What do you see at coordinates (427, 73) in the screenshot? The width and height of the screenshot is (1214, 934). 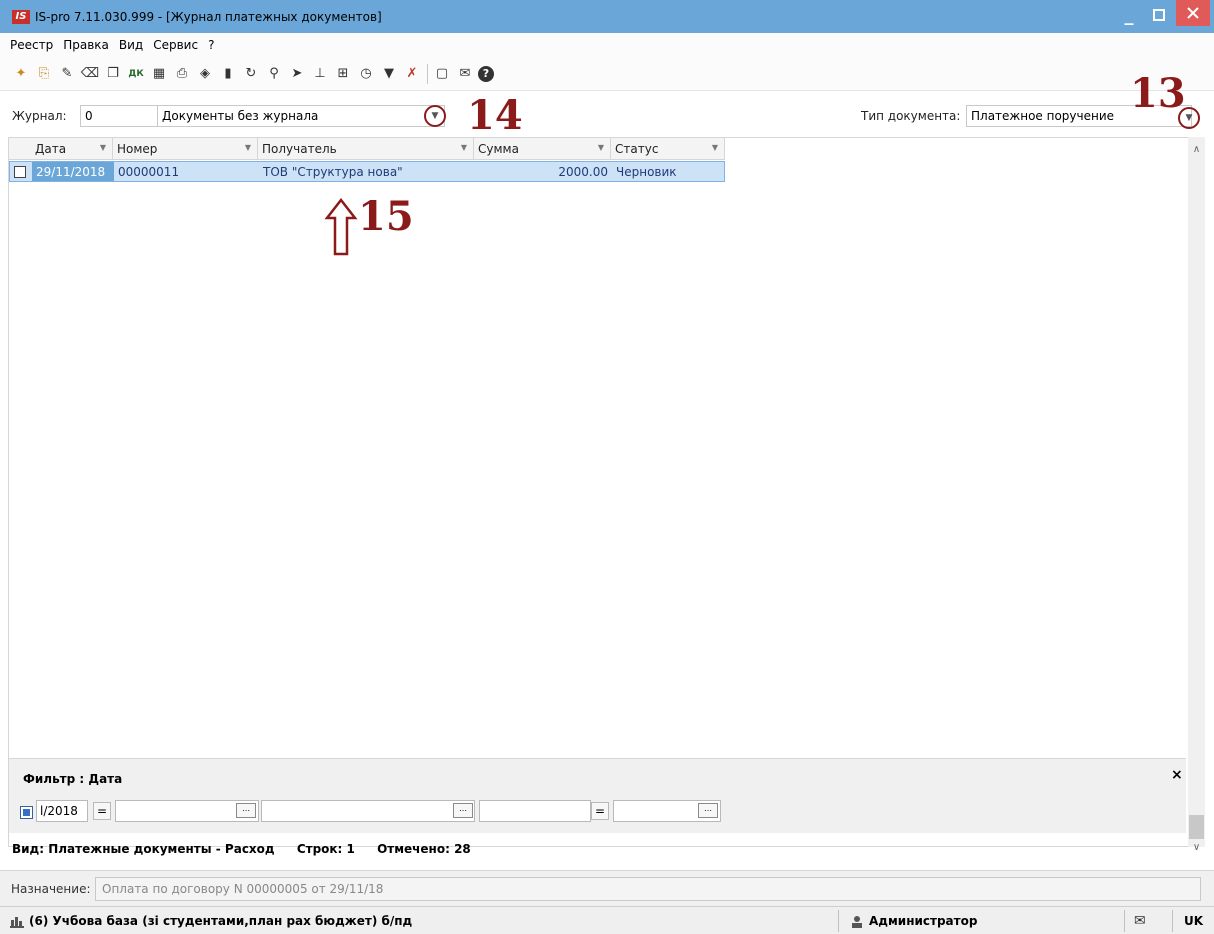 I see `toolbar-separator` at bounding box center [427, 73].